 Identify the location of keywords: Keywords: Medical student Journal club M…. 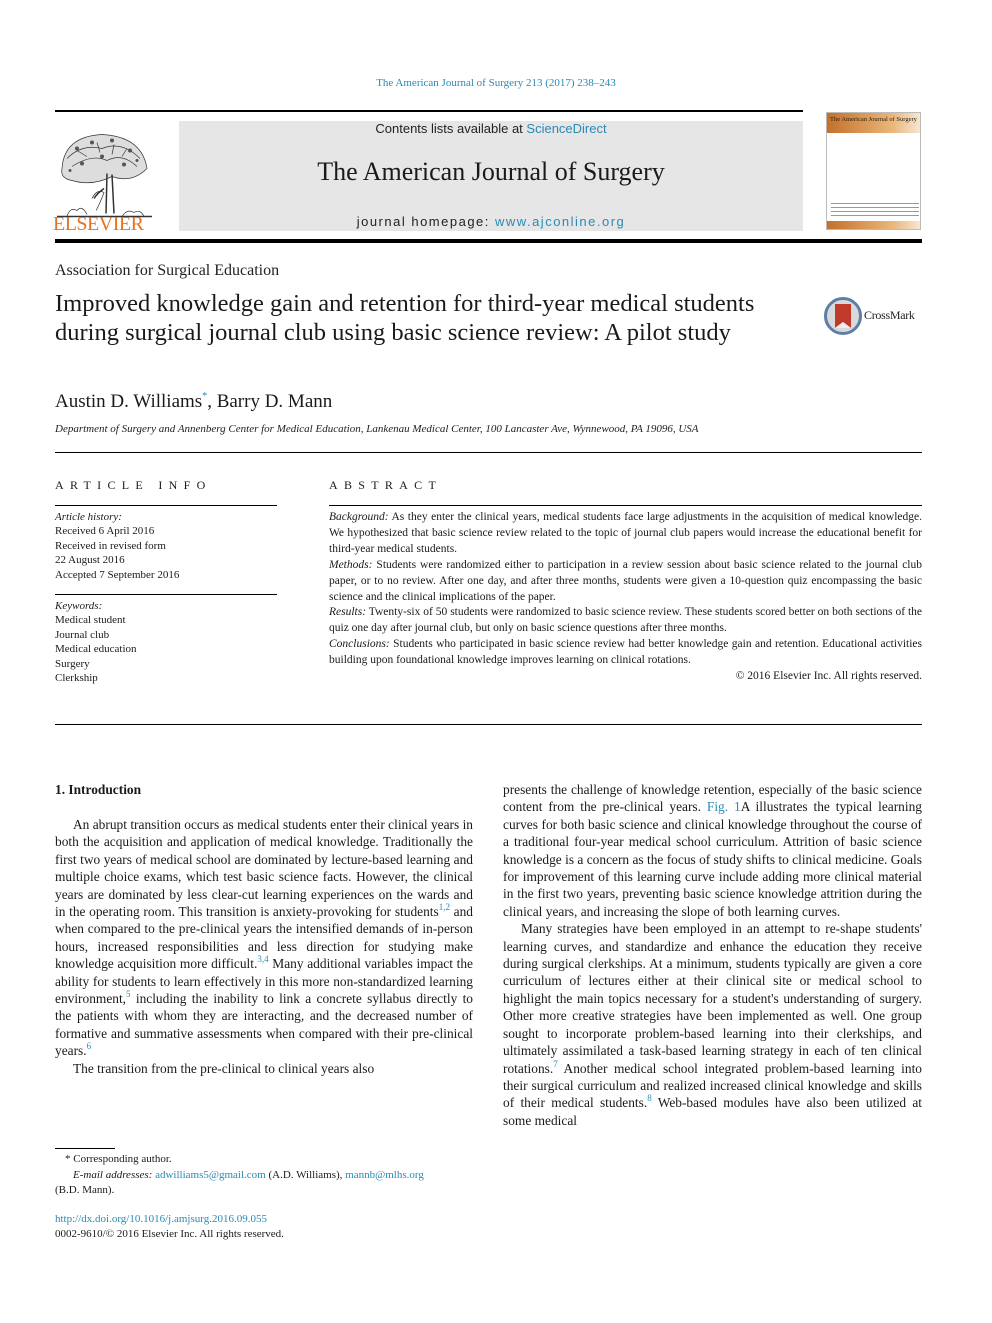
(96, 642).